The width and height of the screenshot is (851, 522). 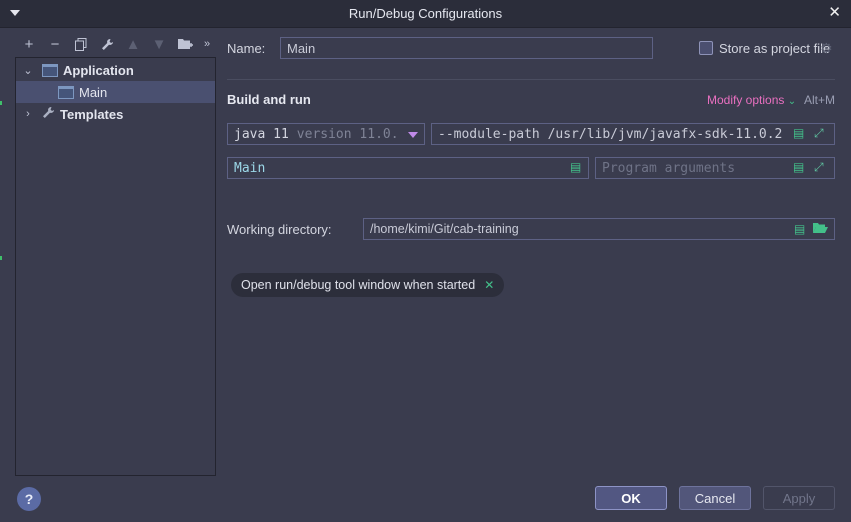 What do you see at coordinates (246, 48) in the screenshot?
I see `name-label: Name:` at bounding box center [246, 48].